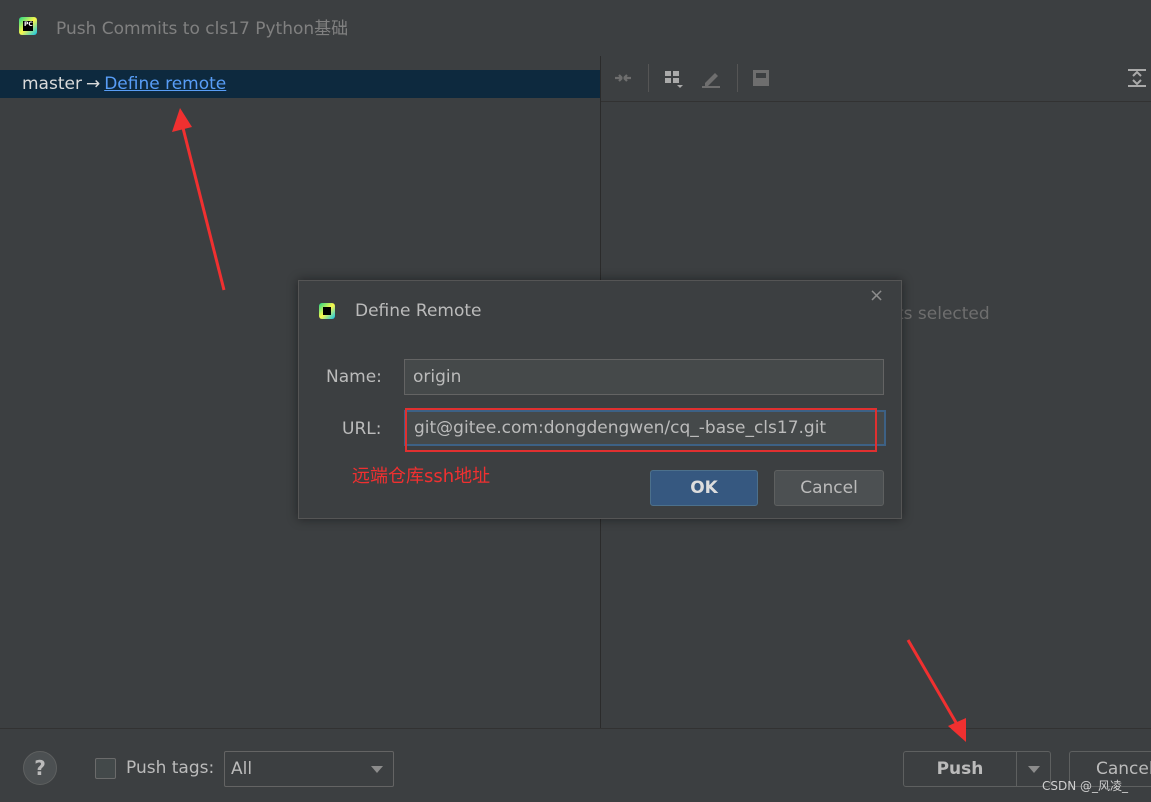 The width and height of the screenshot is (1151, 802). What do you see at coordinates (421, 476) in the screenshot?
I see `annotation-hint: 远端仓库ssh地址` at bounding box center [421, 476].